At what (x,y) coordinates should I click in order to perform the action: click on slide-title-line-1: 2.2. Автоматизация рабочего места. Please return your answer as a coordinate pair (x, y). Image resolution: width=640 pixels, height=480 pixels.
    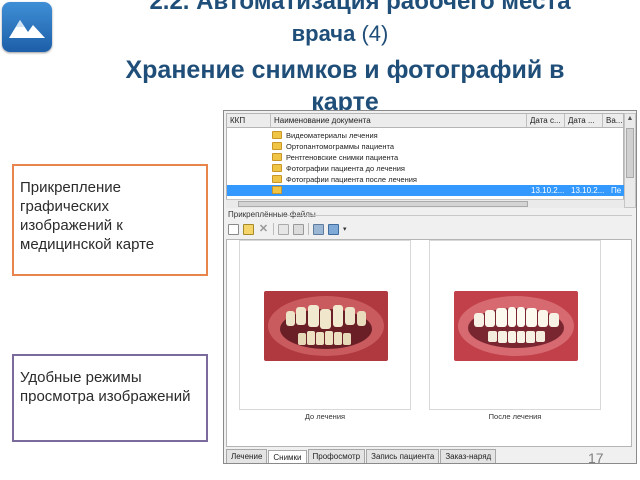
    Looking at the image, I should click on (360, 7).